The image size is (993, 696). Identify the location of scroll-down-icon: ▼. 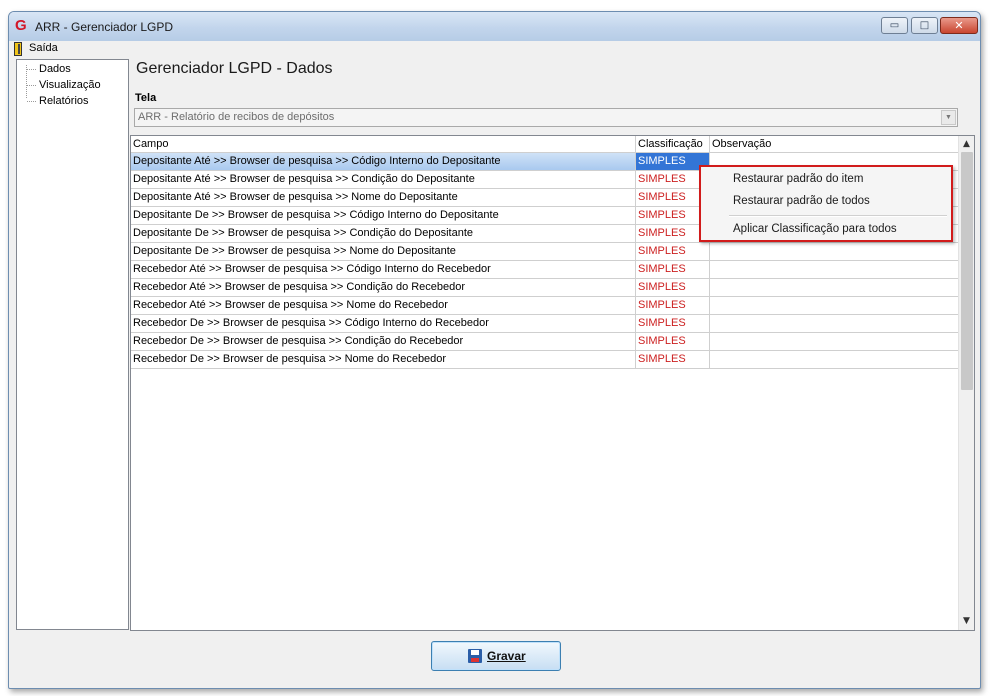
(966, 621).